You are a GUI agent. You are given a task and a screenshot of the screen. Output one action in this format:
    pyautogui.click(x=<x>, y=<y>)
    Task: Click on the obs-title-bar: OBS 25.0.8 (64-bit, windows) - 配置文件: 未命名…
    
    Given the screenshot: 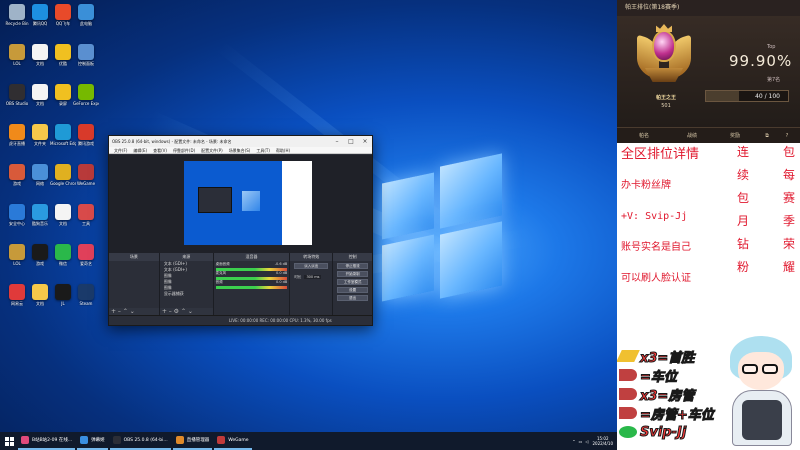 What is the action you would take?
    pyautogui.click(x=240, y=141)
    